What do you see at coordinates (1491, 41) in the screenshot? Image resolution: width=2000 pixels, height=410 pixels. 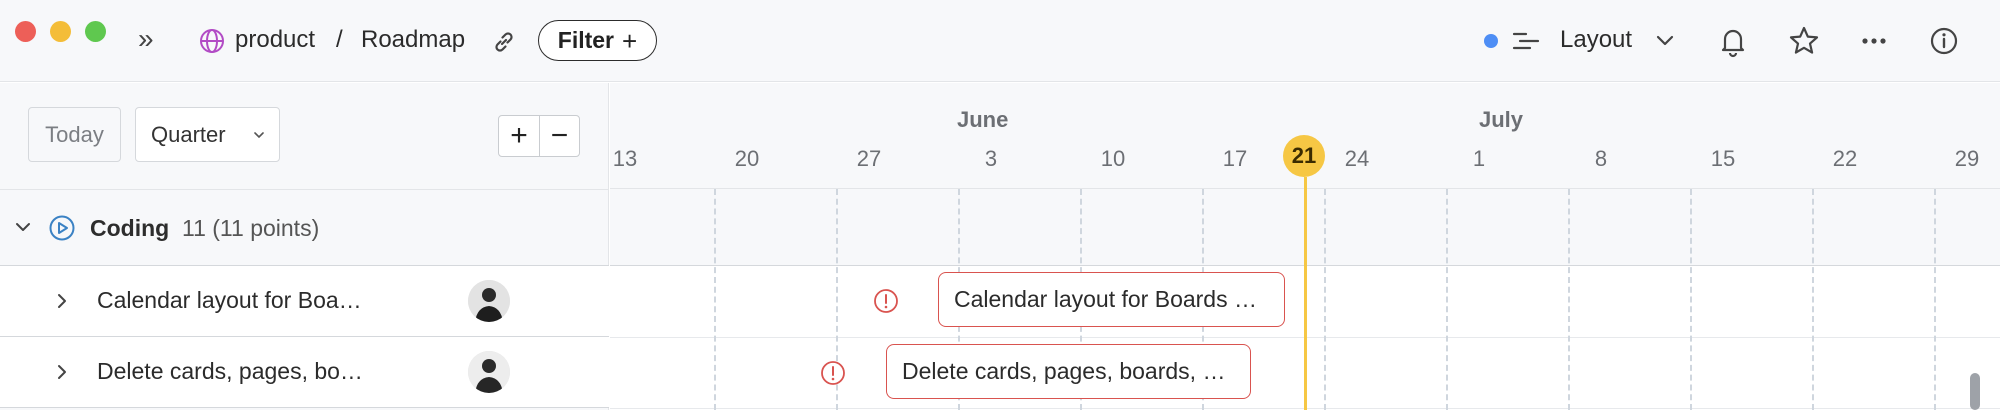 I see `status-dot` at bounding box center [1491, 41].